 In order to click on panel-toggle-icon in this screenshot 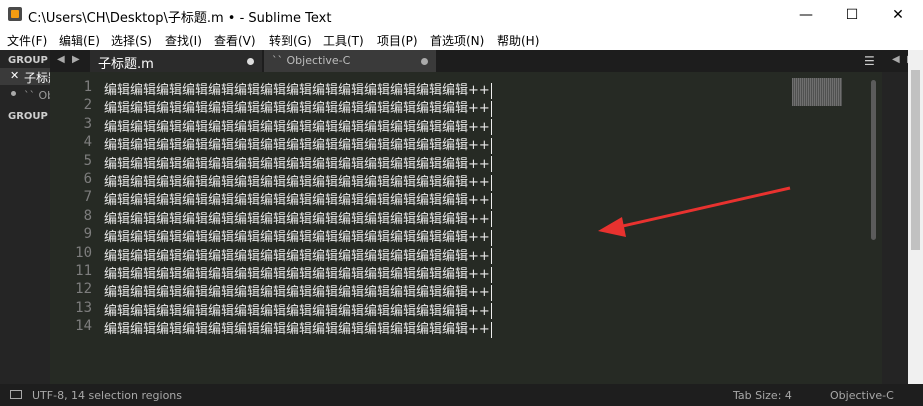, I will do `click(16, 394)`.